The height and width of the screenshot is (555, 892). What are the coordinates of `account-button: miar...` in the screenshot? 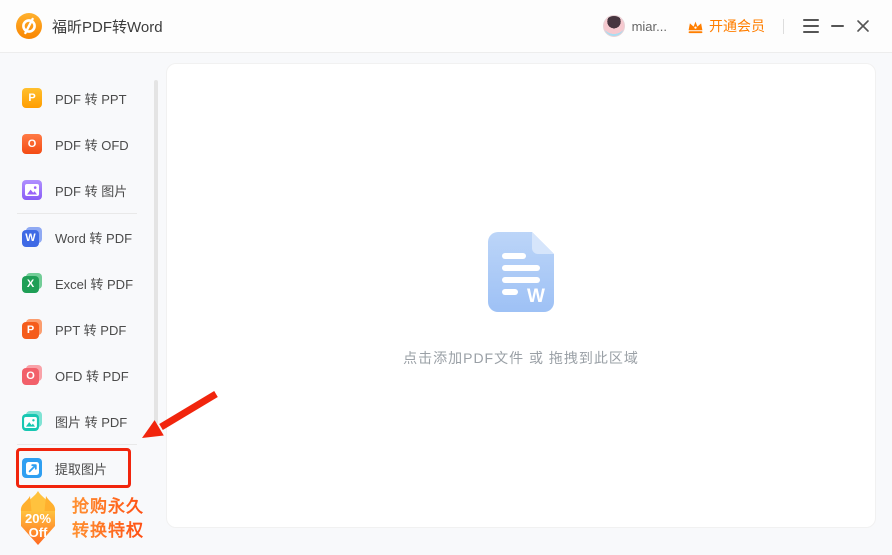 It's located at (634, 26).